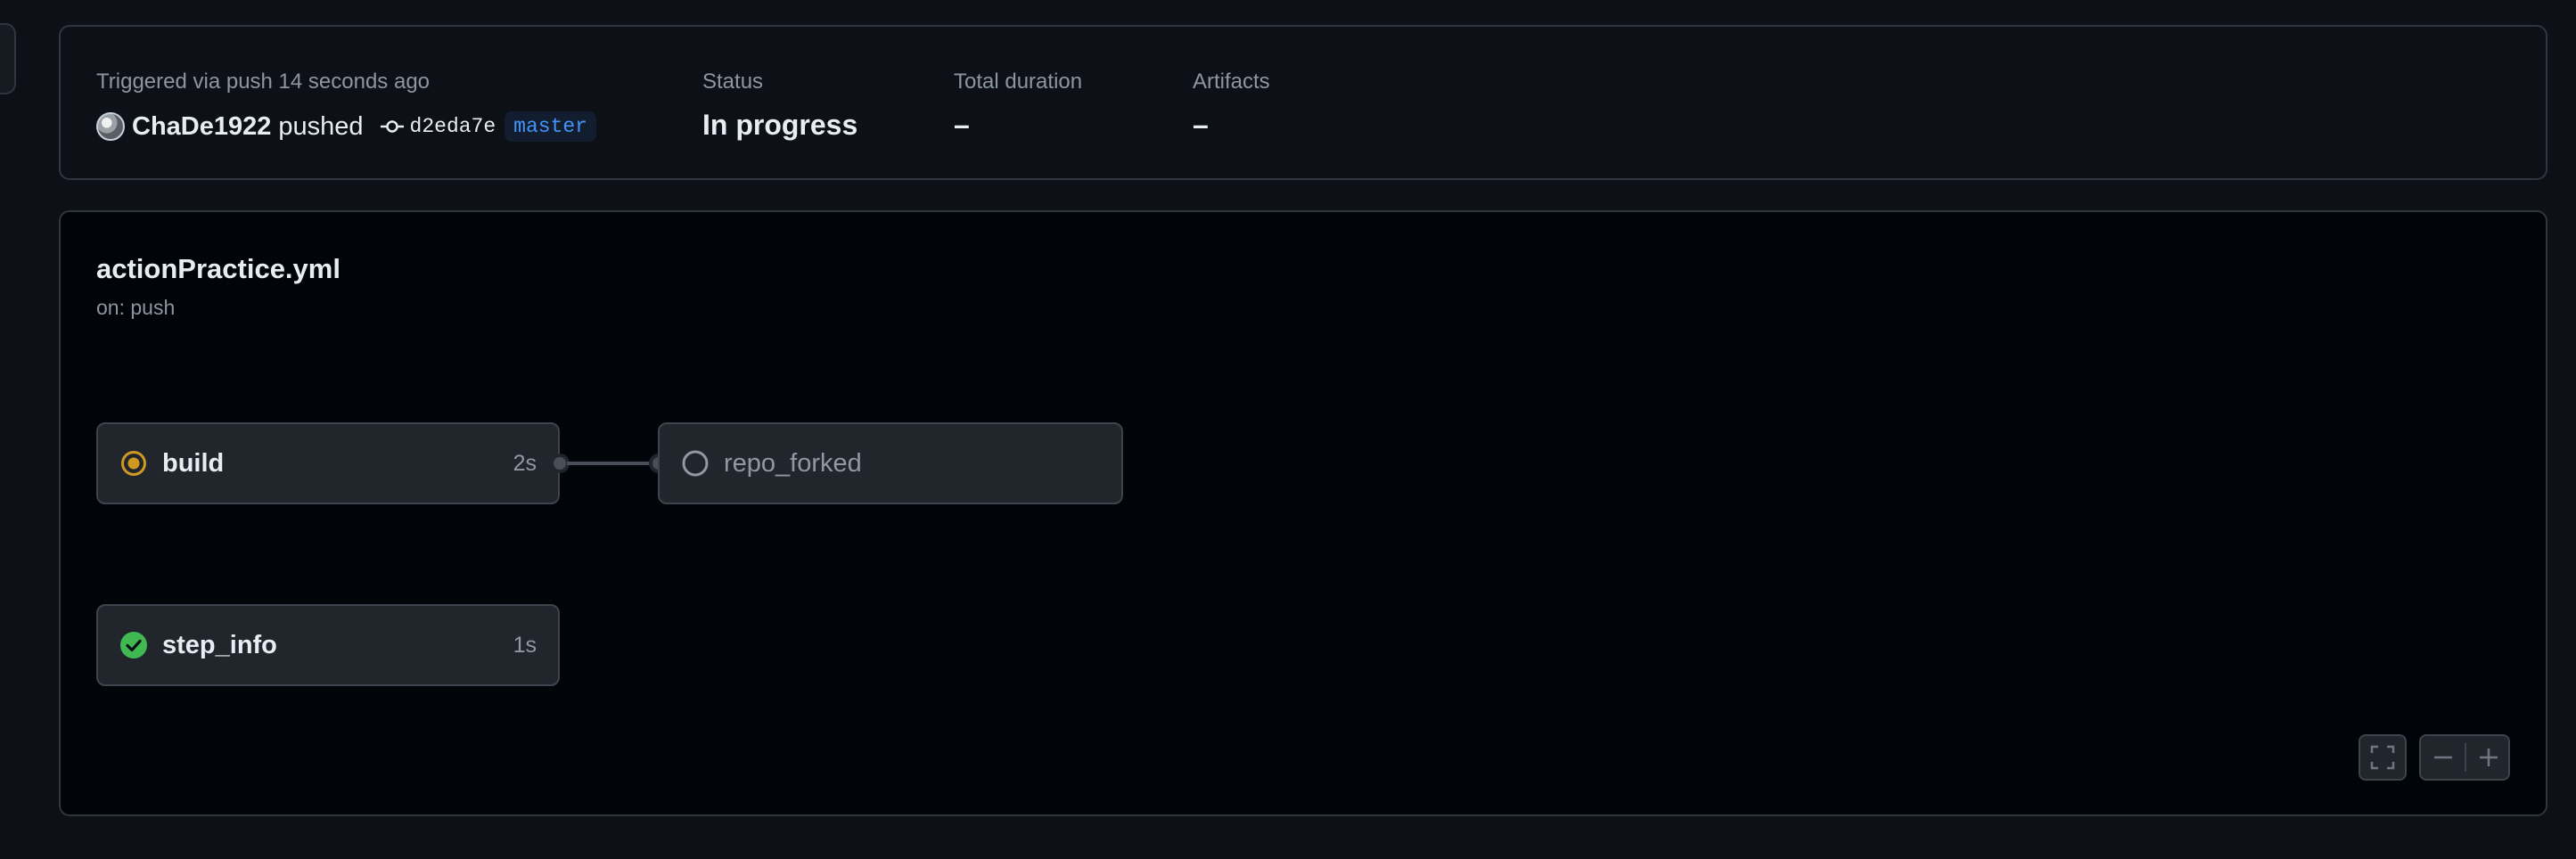  I want to click on job-duration: 2s, so click(525, 463).